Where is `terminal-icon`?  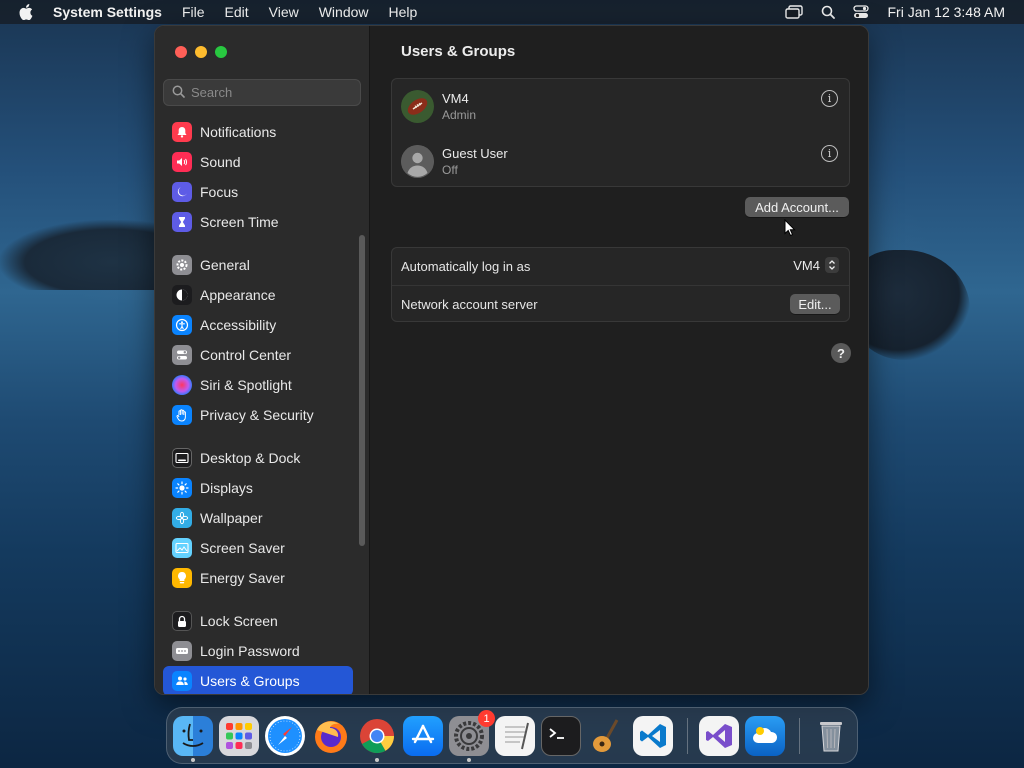 terminal-icon is located at coordinates (561, 736).